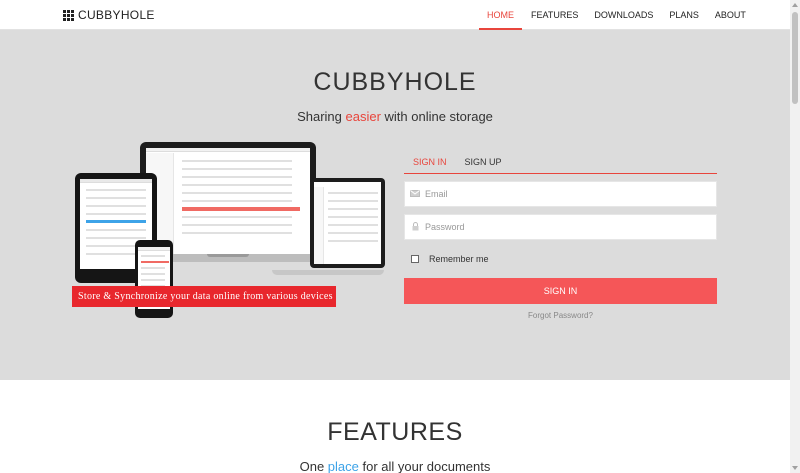 This screenshot has width=800, height=473. I want to click on features-subtitle: One place for all your documents, so click(395, 466).